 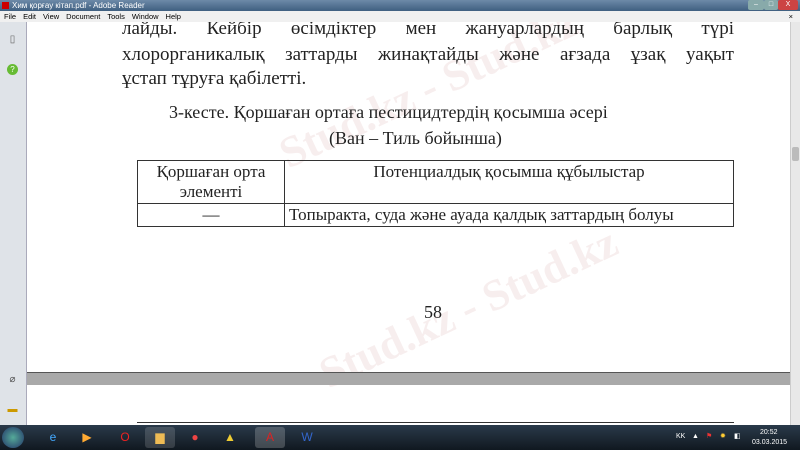 What do you see at coordinates (53, 437) in the screenshot?
I see `ie-icon: e` at bounding box center [53, 437].